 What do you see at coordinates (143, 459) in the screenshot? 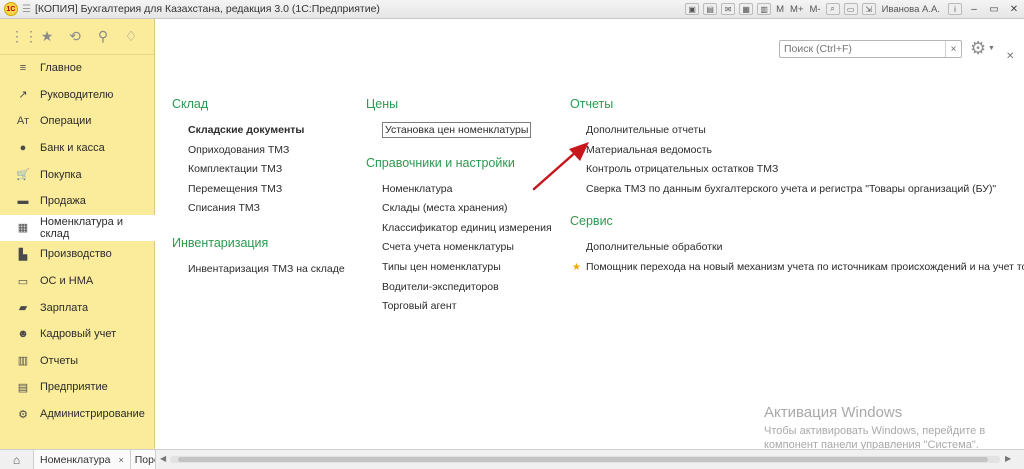
I see `tab-truncated: Поро` at bounding box center [143, 459].